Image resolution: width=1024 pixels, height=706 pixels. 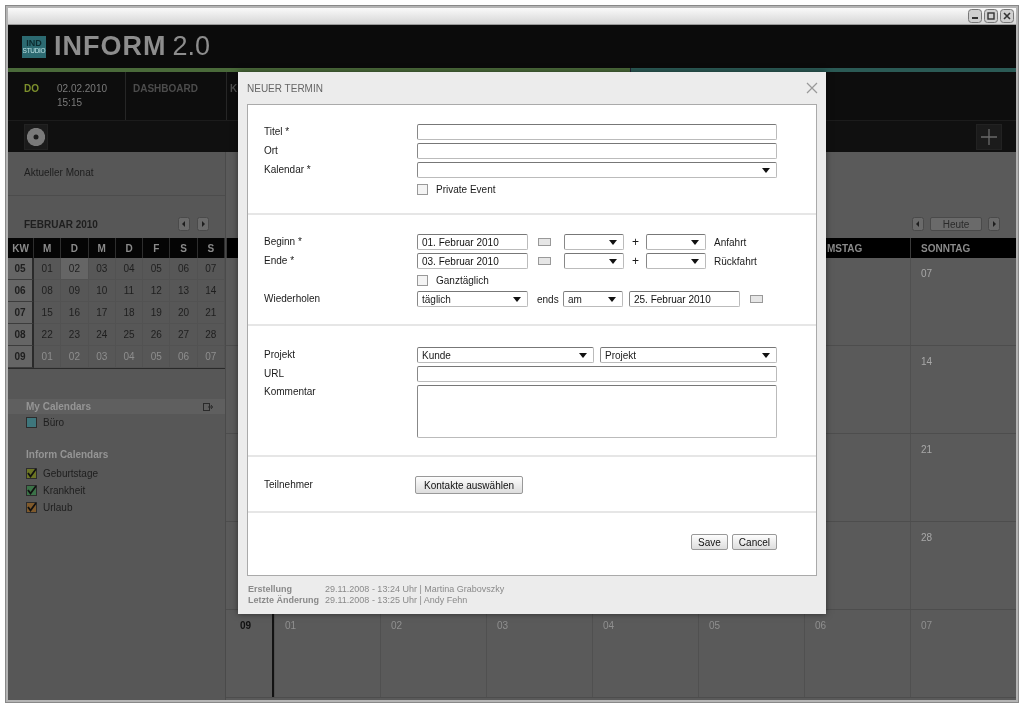 I want to click on save-button: Save, so click(x=709, y=542).